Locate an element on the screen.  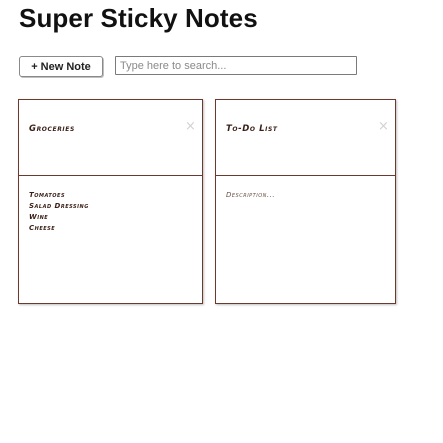
note-title: Groceries is located at coordinates (52, 129).